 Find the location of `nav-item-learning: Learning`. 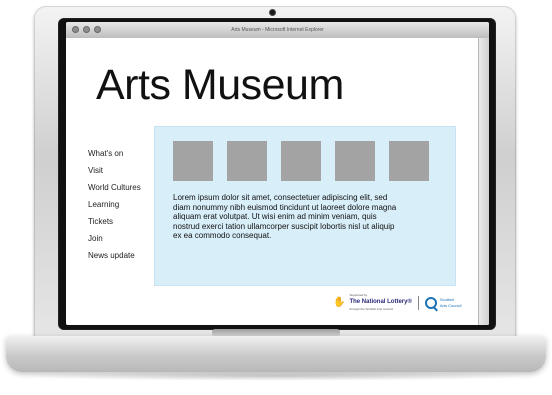

nav-item-learning: Learning is located at coordinates (114, 204).